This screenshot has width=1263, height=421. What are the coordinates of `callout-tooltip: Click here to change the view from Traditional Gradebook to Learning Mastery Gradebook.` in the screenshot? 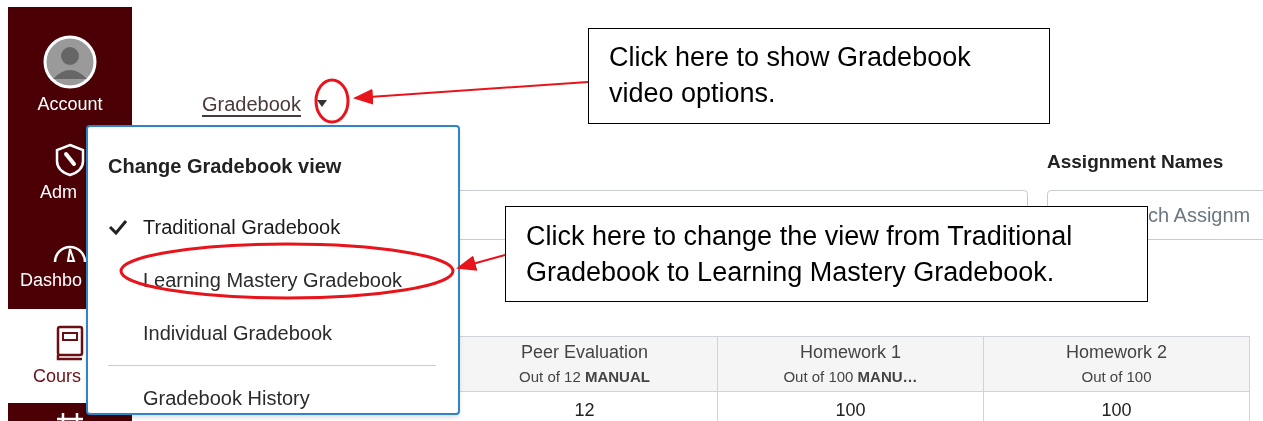 It's located at (826, 254).